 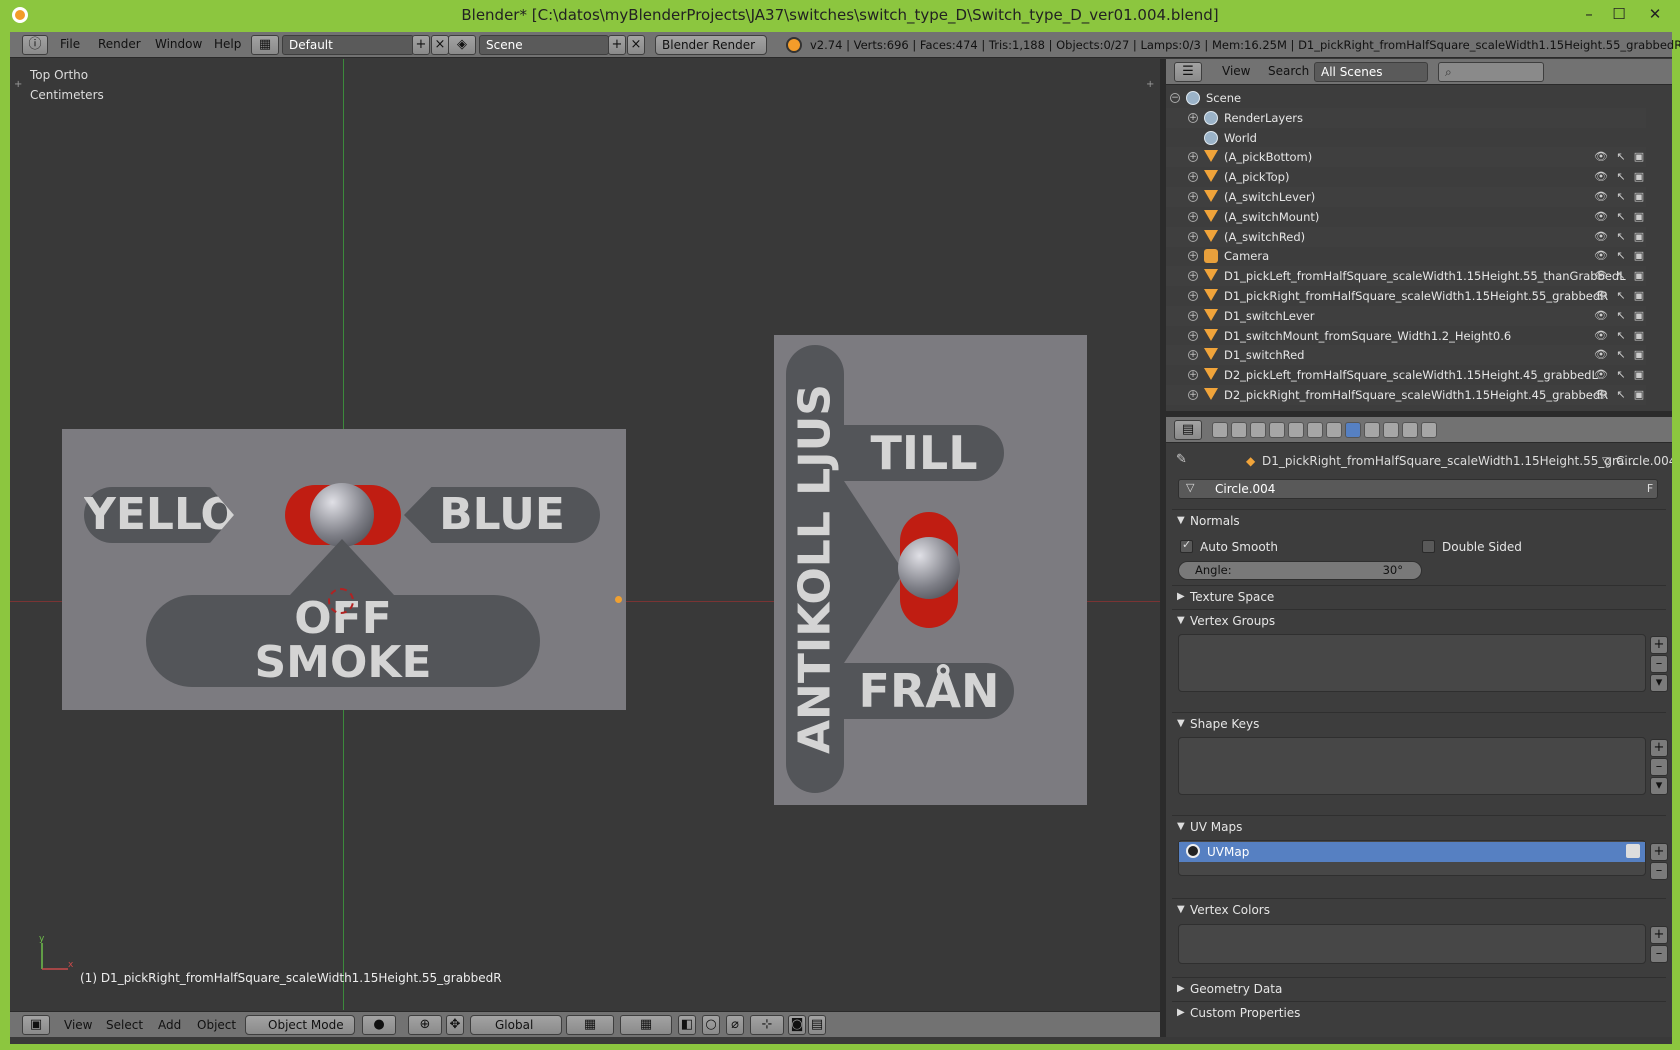 I want to click on physics-tab-icon, so click(x=1429, y=430).